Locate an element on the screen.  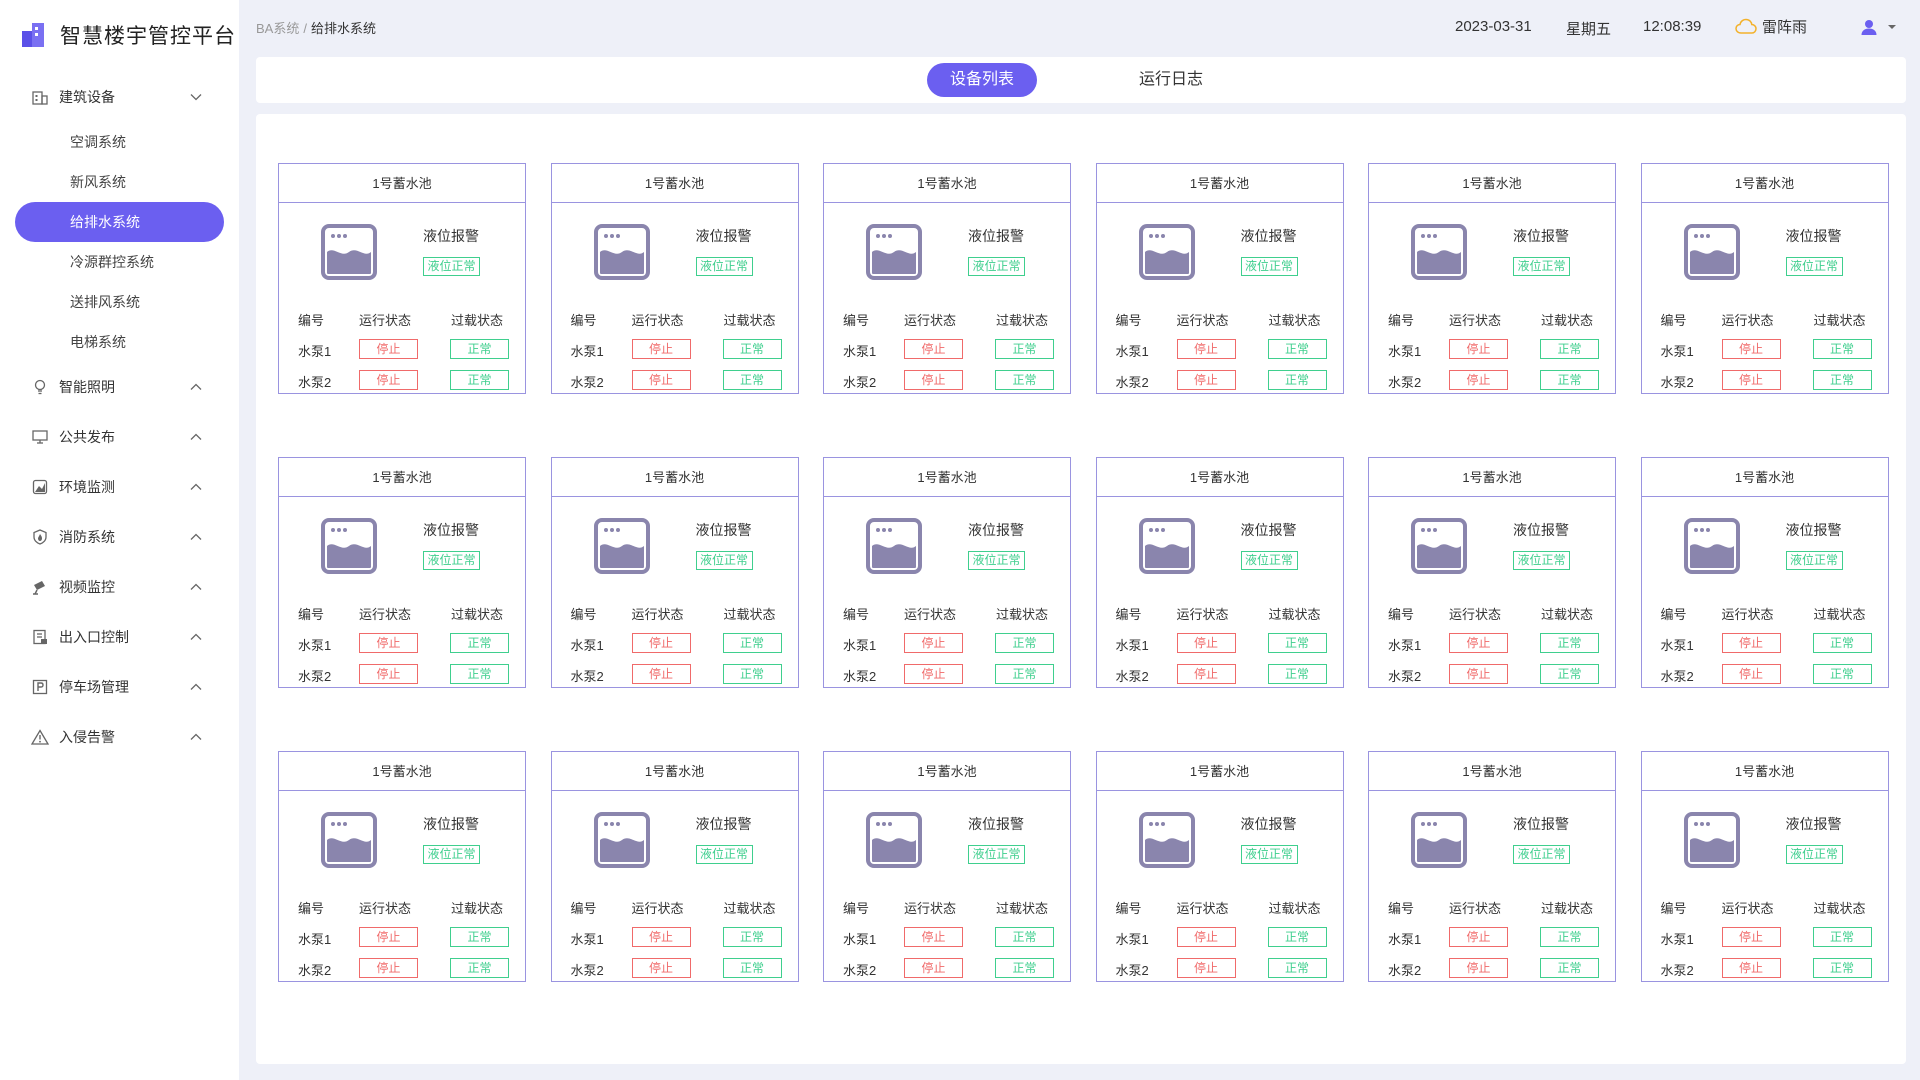
menu-group-fire: 消防系统 is located at coordinates (119, 537).